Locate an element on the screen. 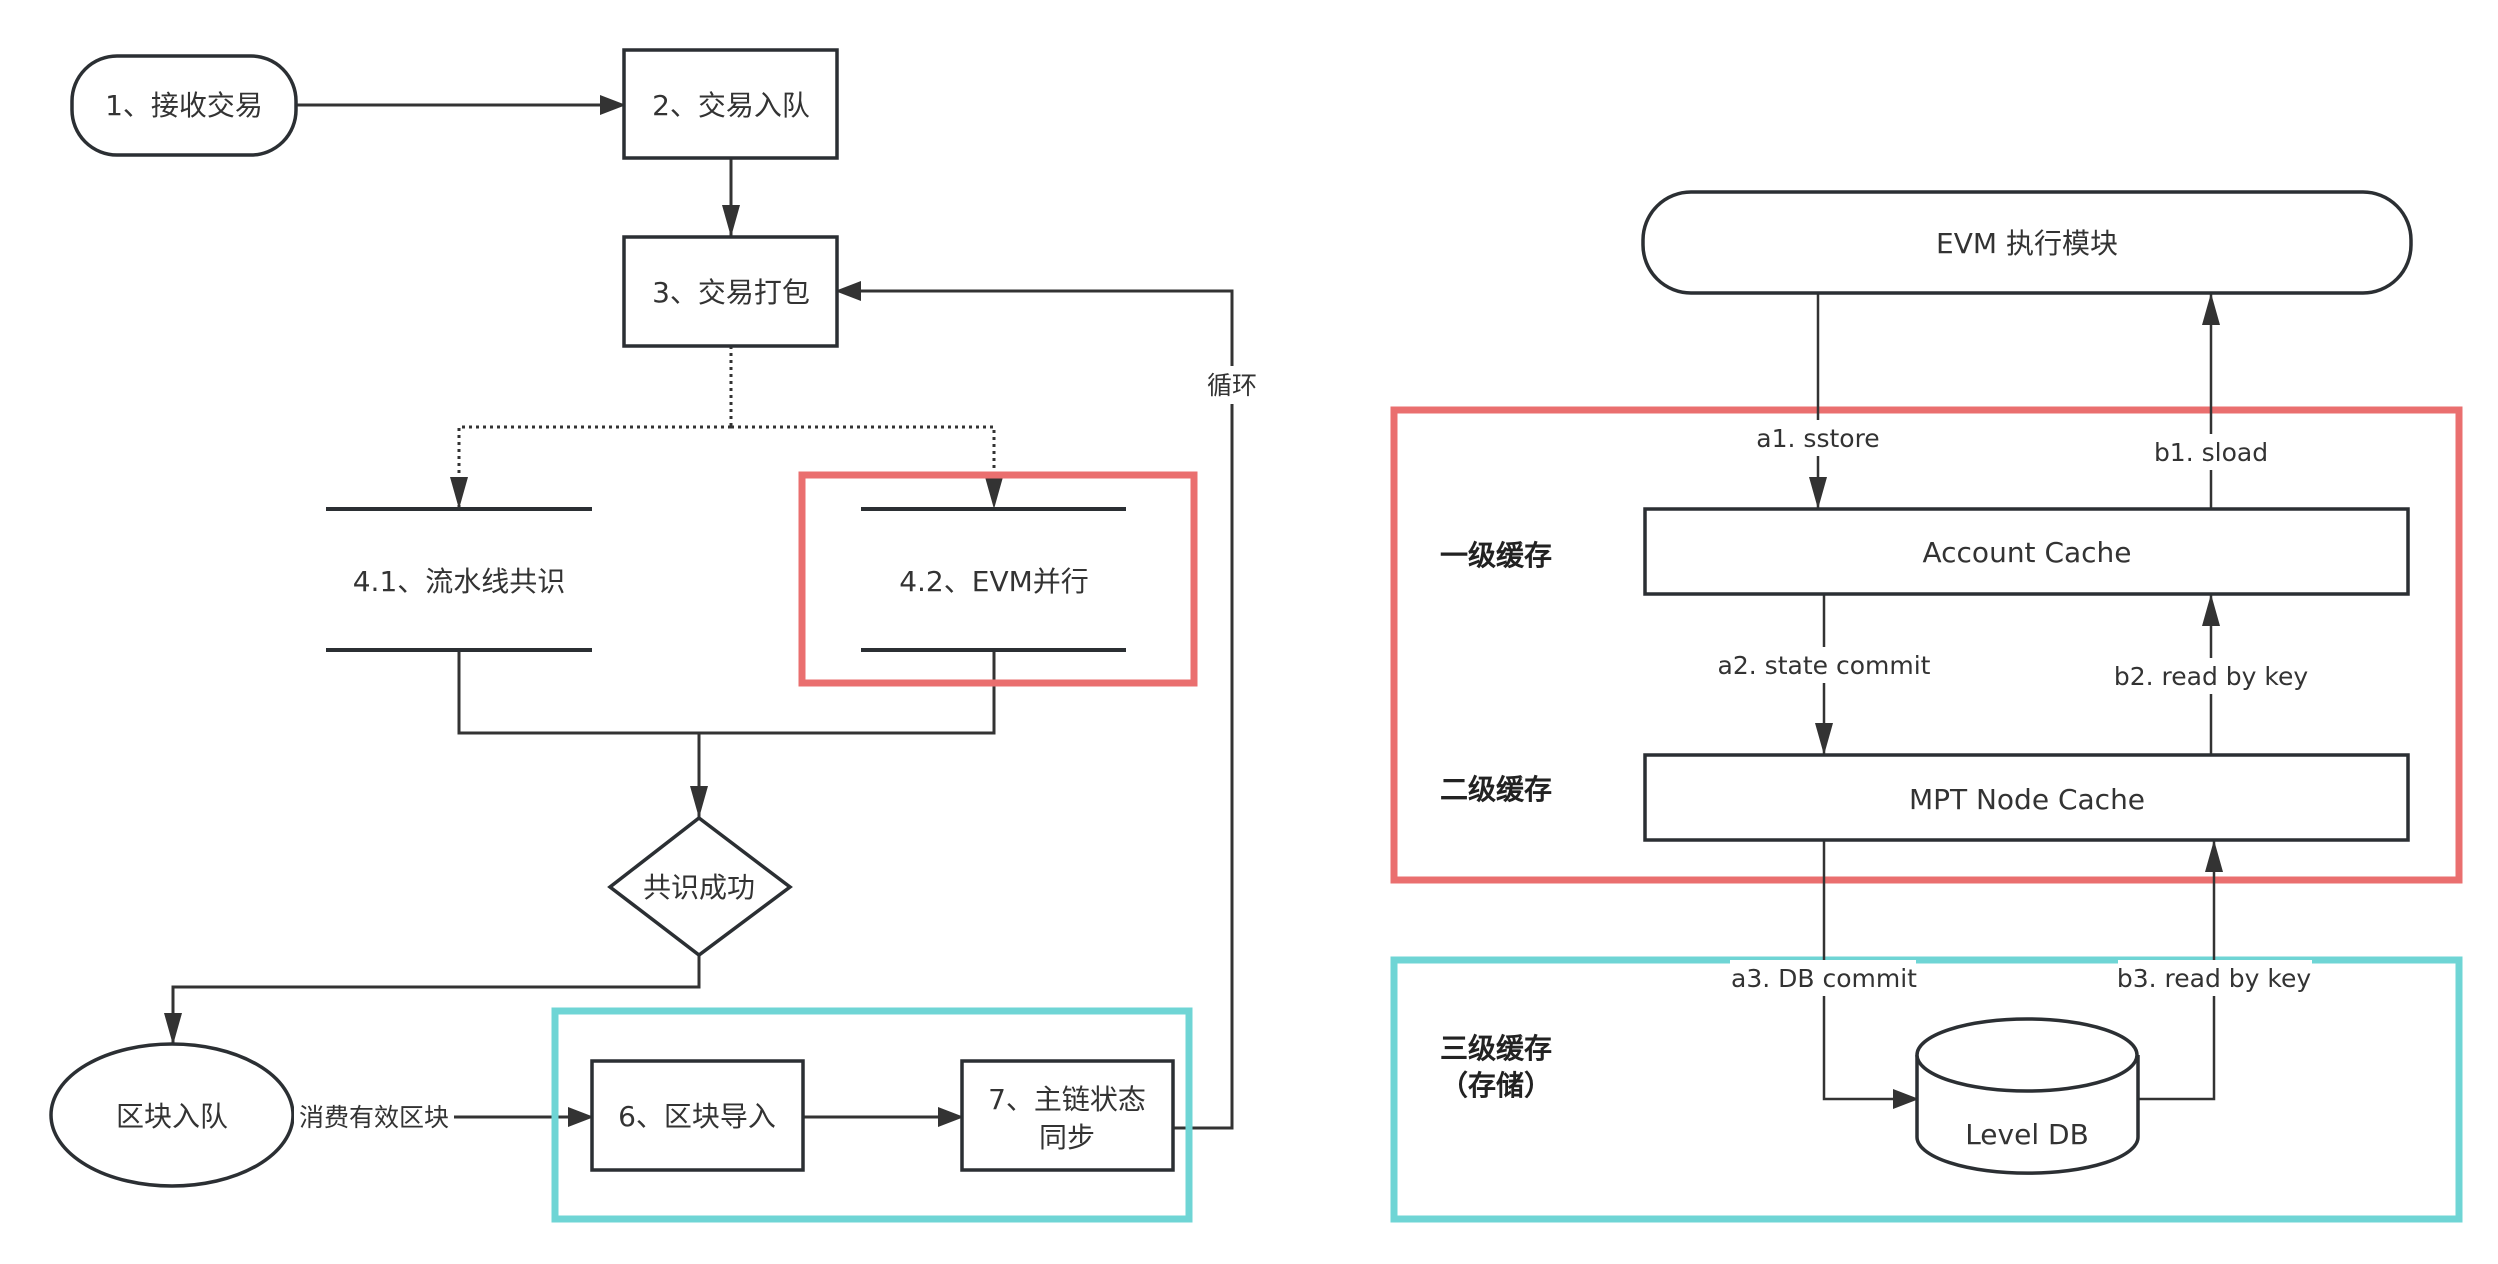  node-pipeline-consensus-label: 4.1、流水线共识 is located at coordinates (459, 581).